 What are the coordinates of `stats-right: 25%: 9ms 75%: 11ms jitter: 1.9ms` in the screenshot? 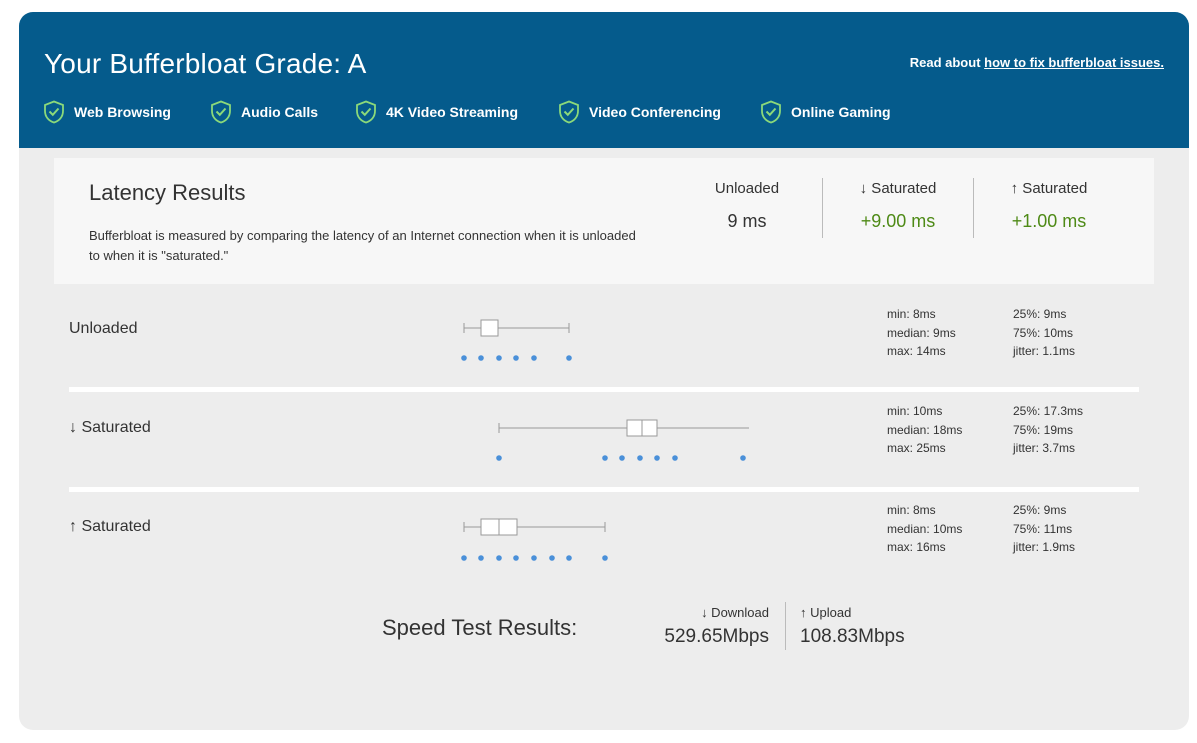 It's located at (1044, 529).